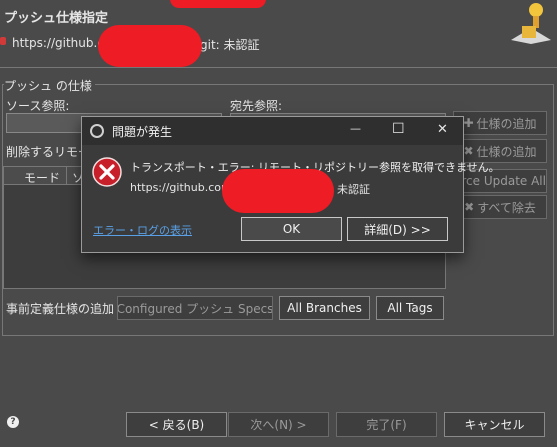 The image size is (557, 447). Describe the element at coordinates (397, 229) in the screenshot. I see `details-button: 詳細(D) >>` at that location.